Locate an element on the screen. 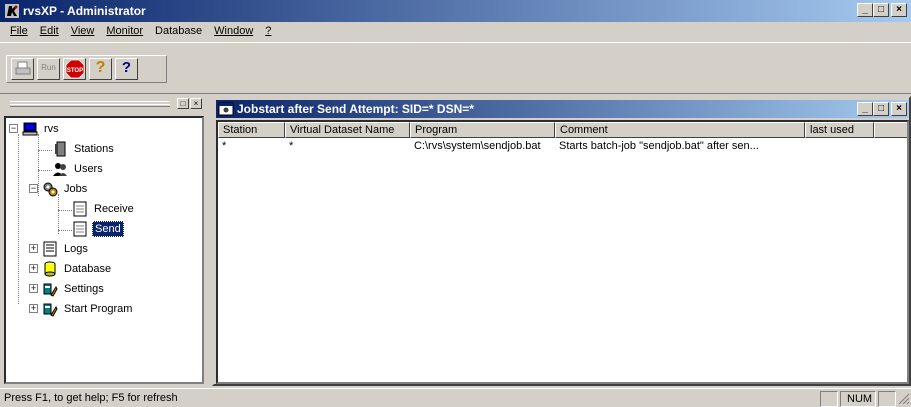 Image resolution: width=911 pixels, height=407 pixels. pane-header: □ × is located at coordinates (104, 104).